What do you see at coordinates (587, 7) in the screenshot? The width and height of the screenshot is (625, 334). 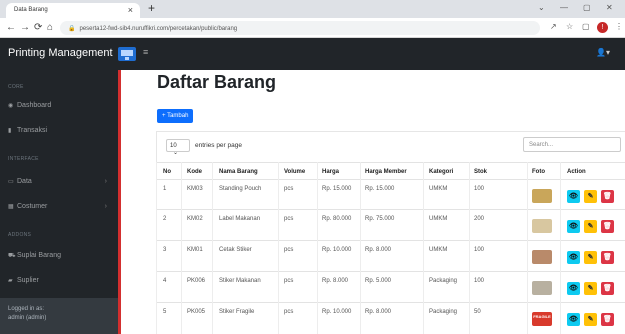 I see `maximize-icon: ▢` at bounding box center [587, 7].